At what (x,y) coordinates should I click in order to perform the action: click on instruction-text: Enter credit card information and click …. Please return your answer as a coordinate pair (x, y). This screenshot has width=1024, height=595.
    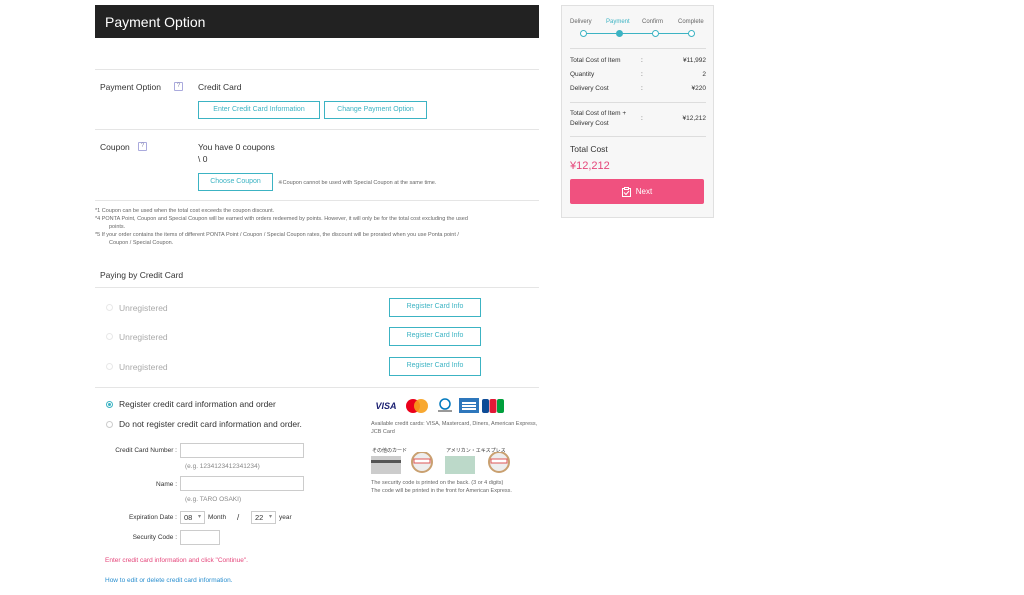
    Looking at the image, I should click on (176, 560).